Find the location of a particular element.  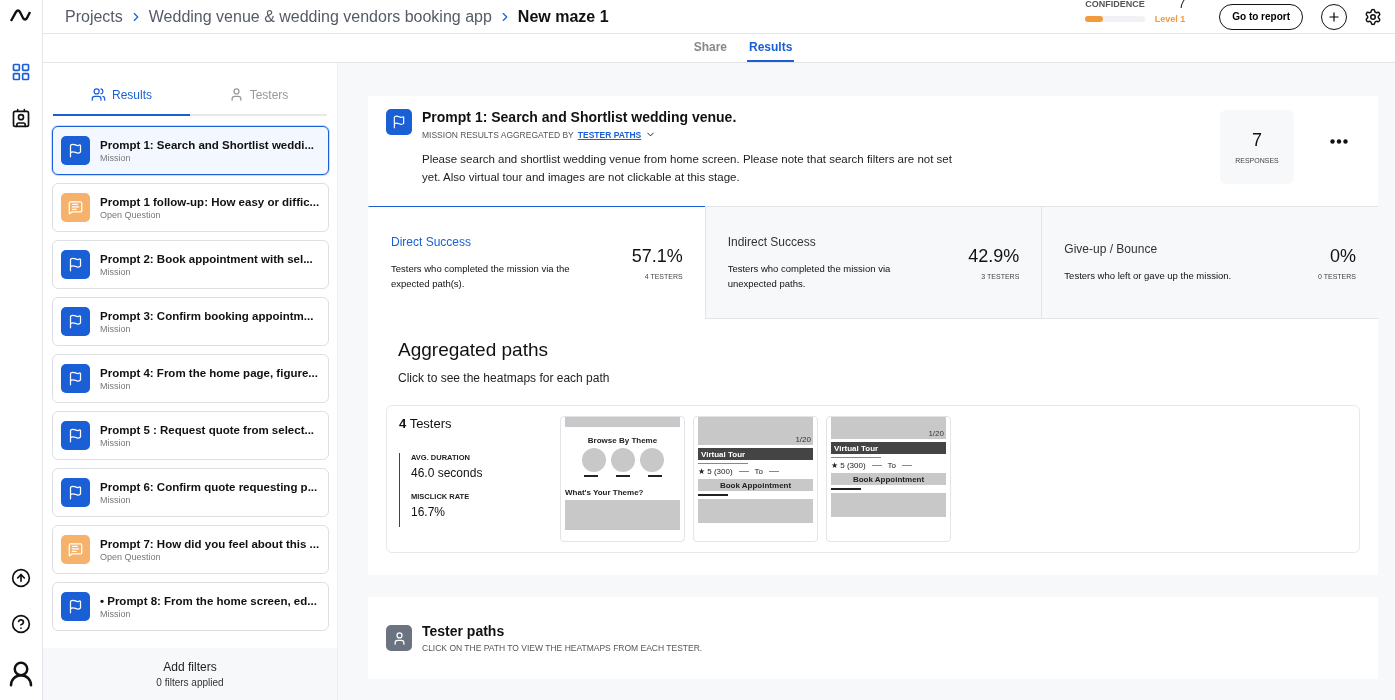

level-label: Level 1 is located at coordinates (1170, 19).